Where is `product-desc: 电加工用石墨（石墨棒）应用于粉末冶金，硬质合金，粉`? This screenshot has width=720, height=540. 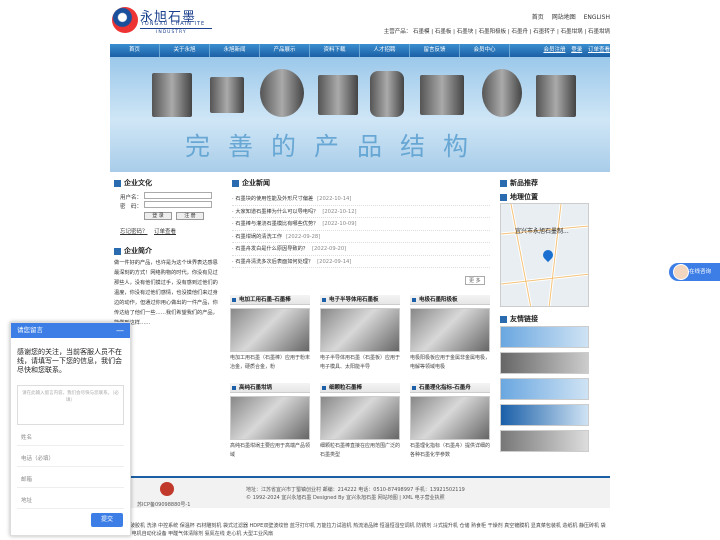 product-desc: 电加工用石墨（石墨棒）应用于粉末冶金，硬质合金，粉 is located at coordinates (270, 362).